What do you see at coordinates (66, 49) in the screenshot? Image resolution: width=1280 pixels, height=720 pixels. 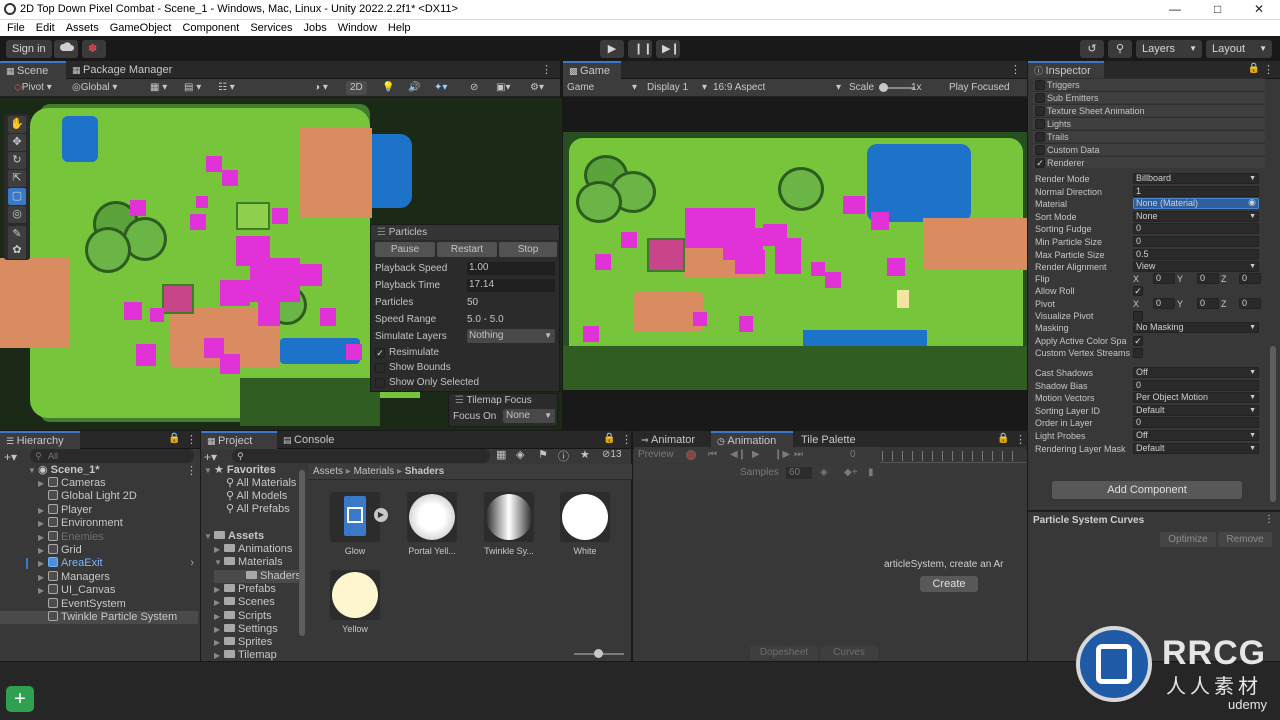 I see `cloud-icon` at bounding box center [66, 49].